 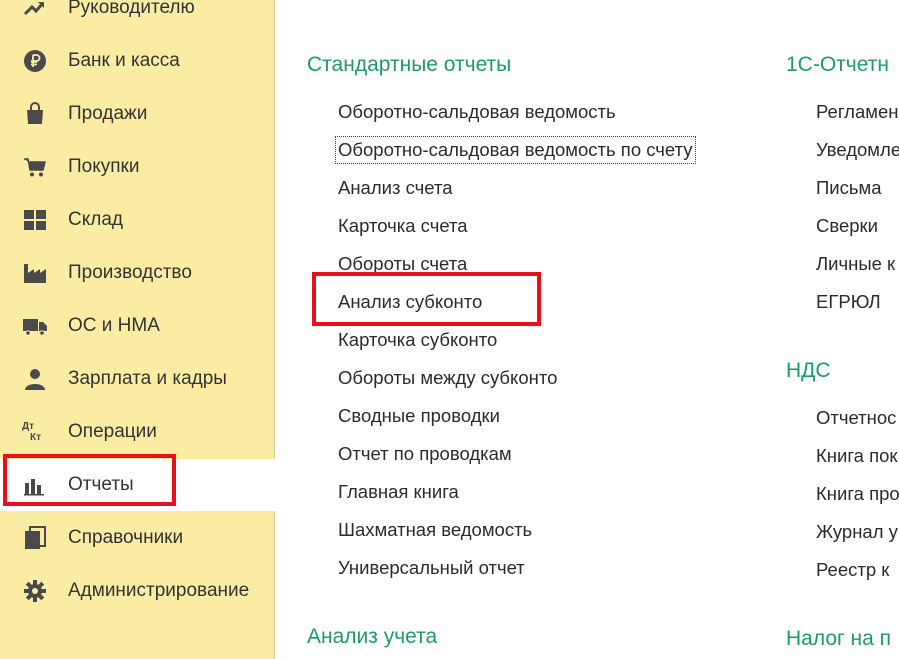 I want to click on sidebar-item-administration: Администрирование, so click(x=137, y=591).